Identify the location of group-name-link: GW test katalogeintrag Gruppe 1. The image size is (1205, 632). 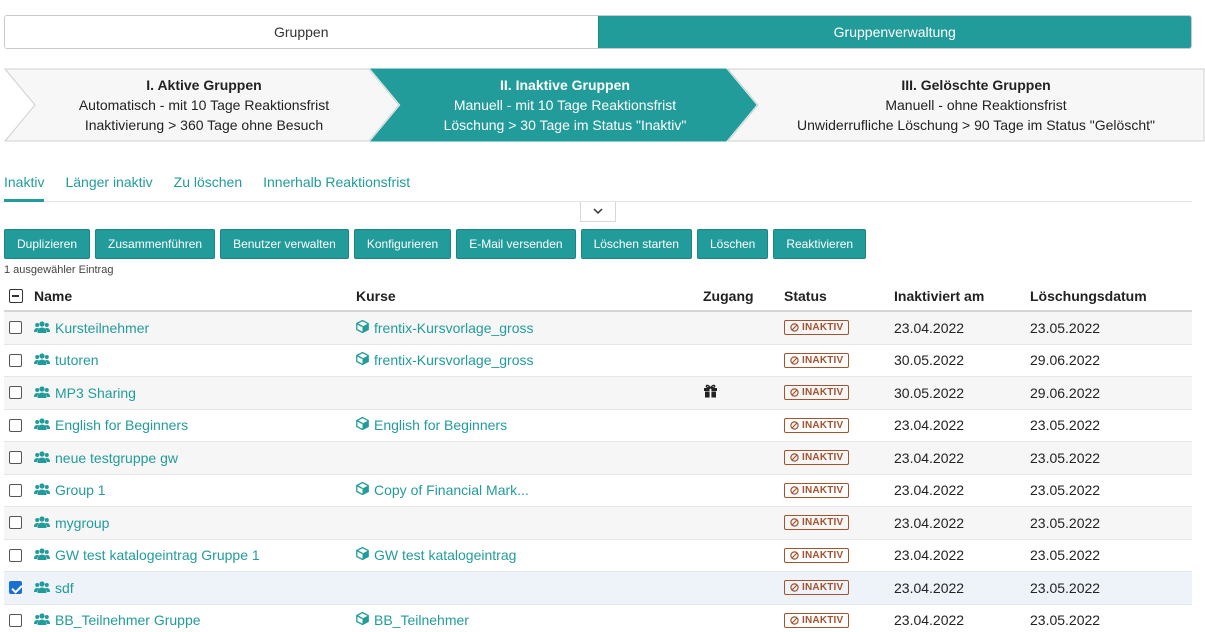
(147, 556).